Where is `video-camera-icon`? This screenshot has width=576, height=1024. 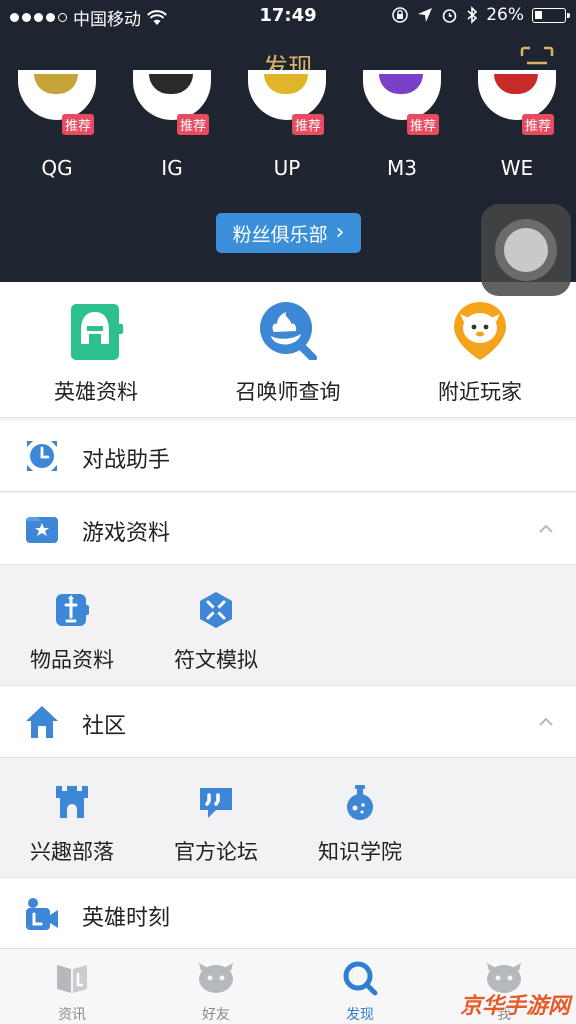 video-camera-icon is located at coordinates (42, 914).